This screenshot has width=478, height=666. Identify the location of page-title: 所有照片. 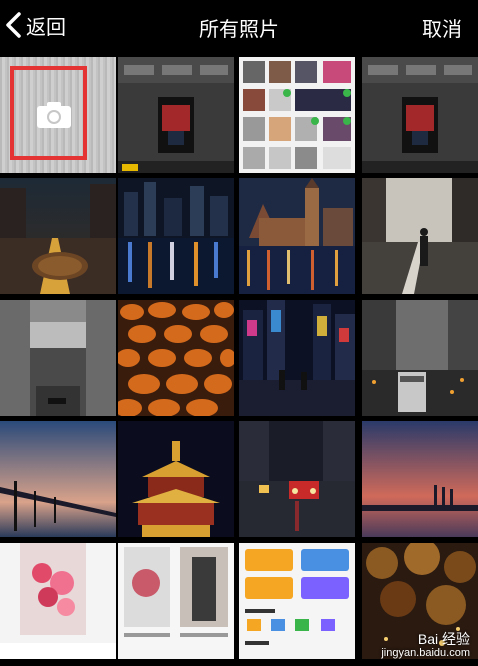
(239, 30).